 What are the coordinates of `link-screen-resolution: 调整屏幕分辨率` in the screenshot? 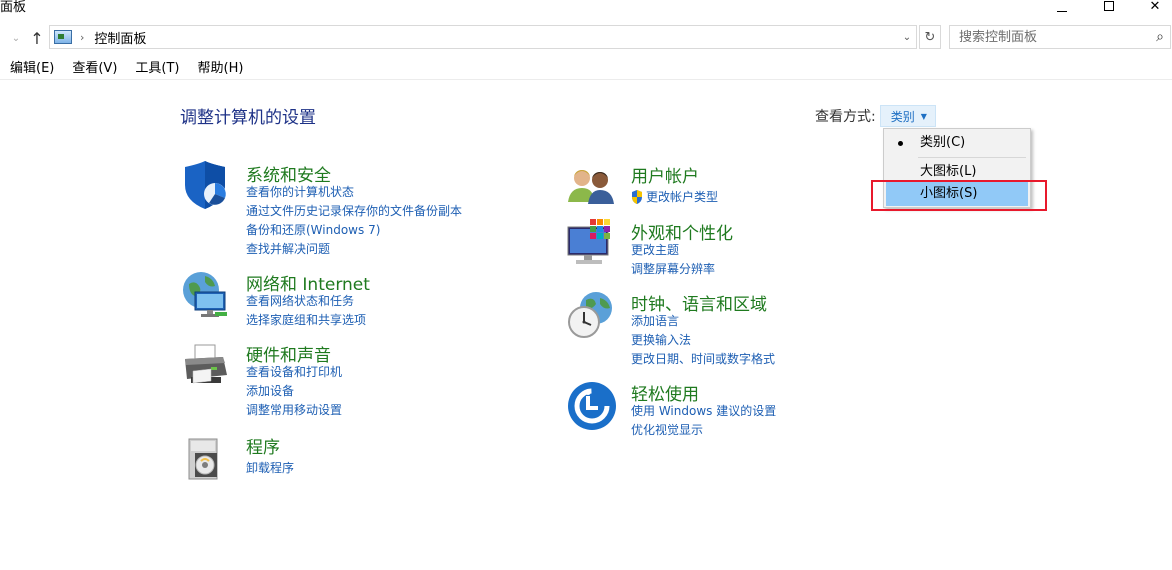 It's located at (673, 268).